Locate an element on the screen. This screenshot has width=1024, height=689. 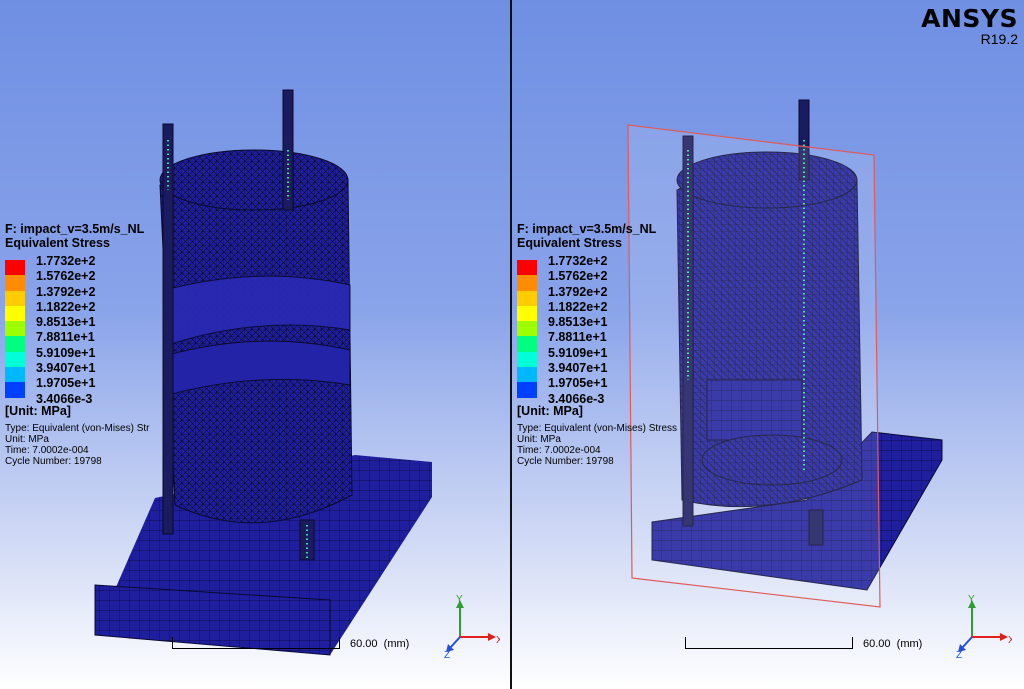
cylinder-body is located at coordinates (256, 341).